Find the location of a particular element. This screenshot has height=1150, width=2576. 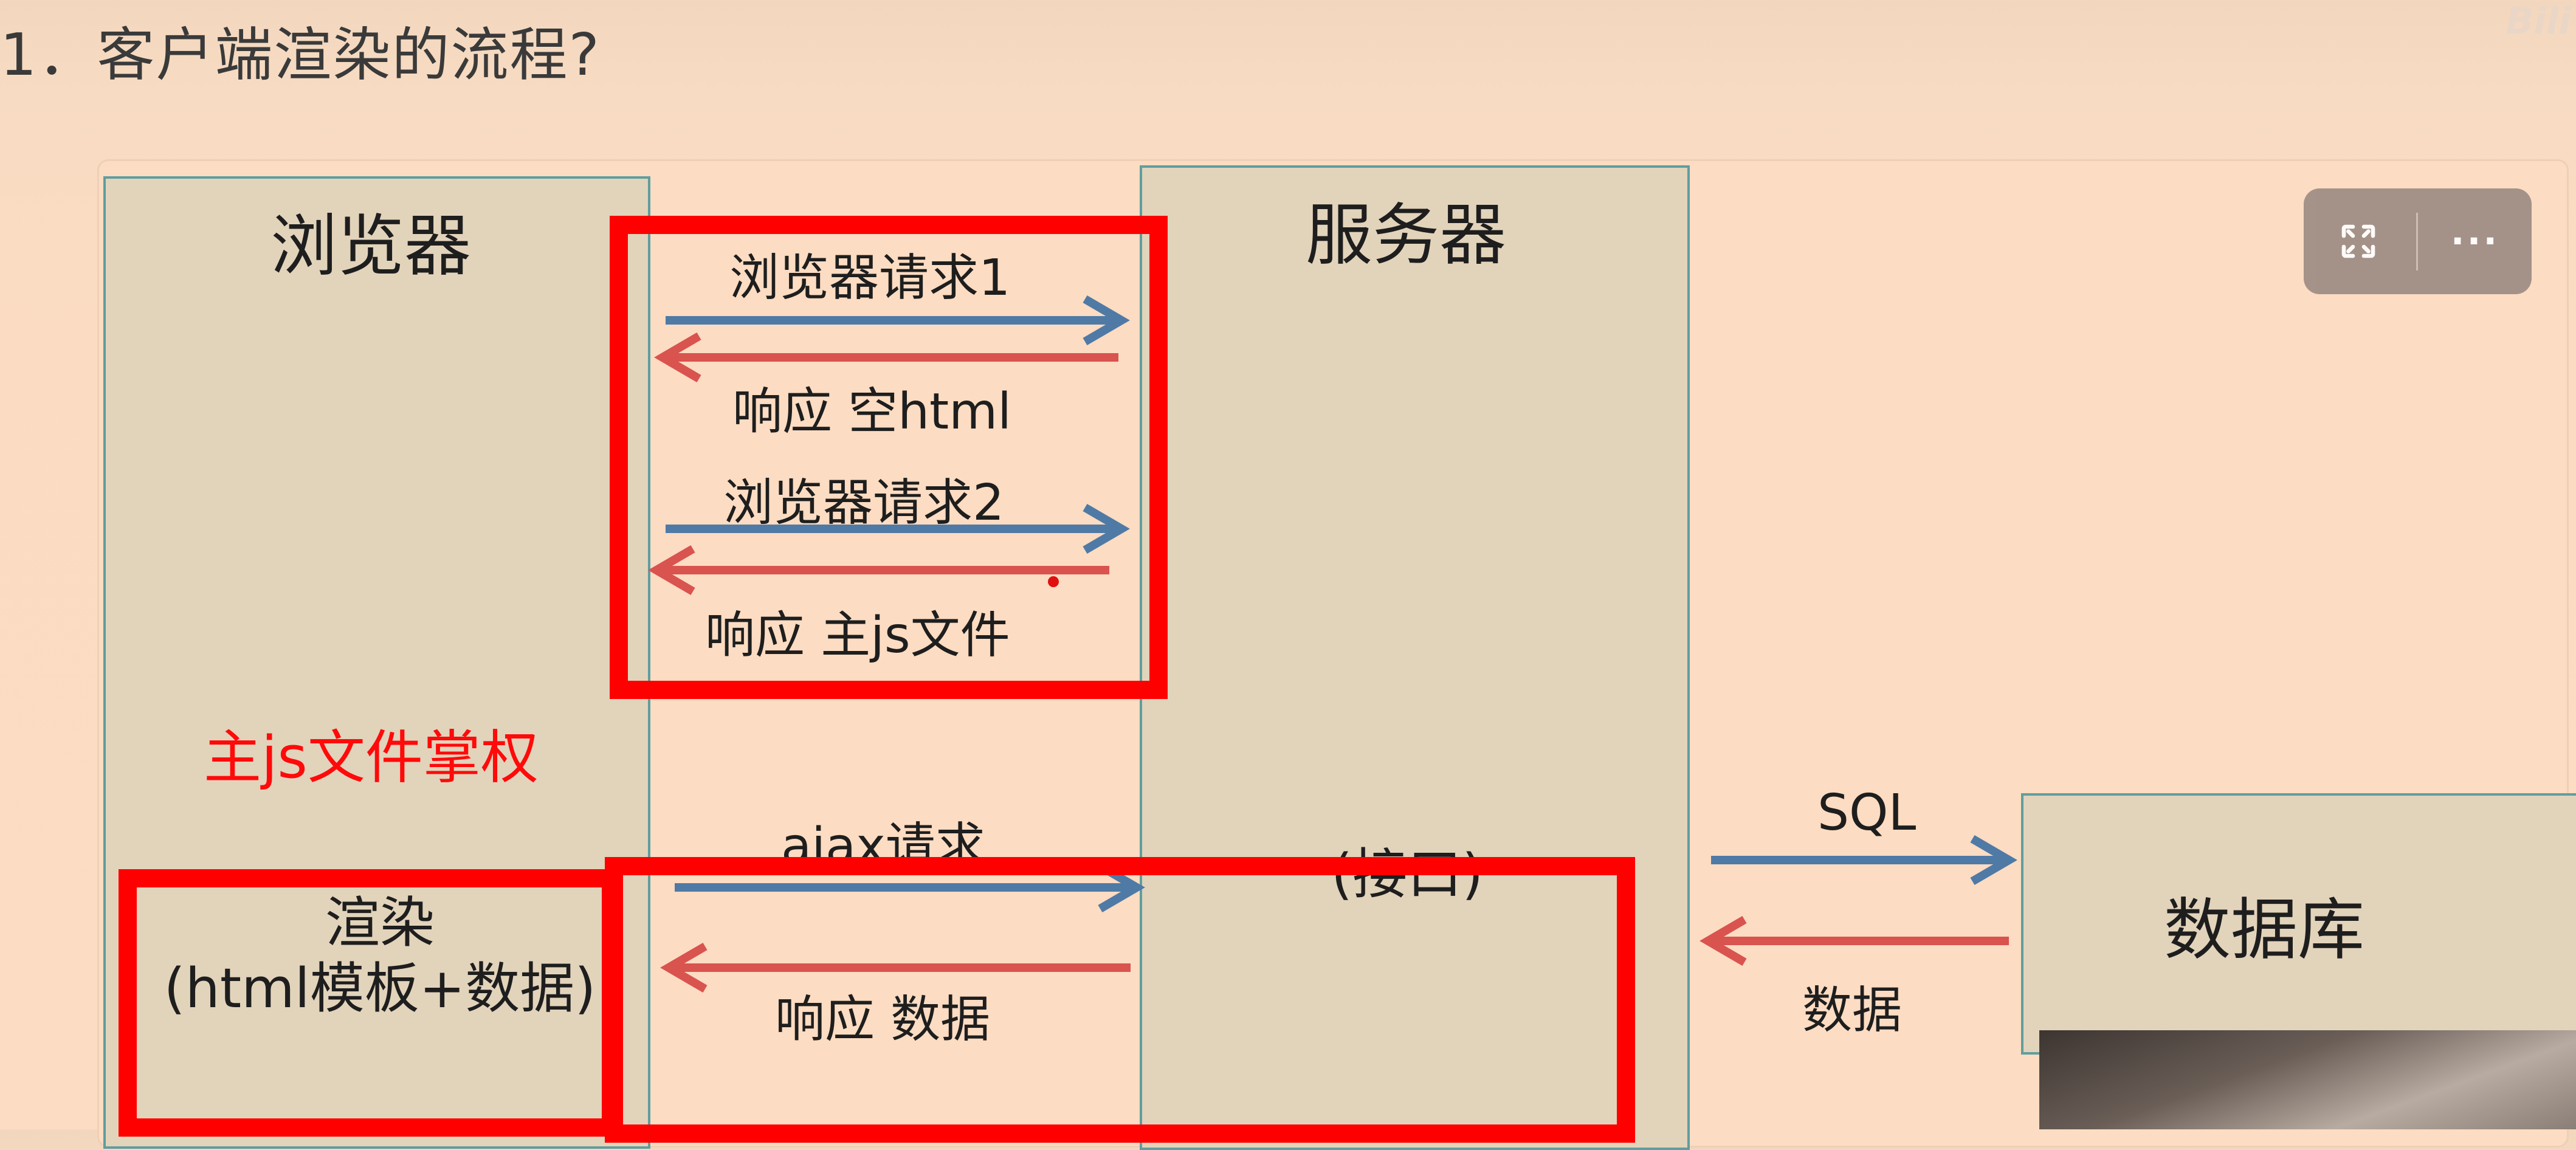

diagram-toolbar: ··· is located at coordinates (2418, 241).